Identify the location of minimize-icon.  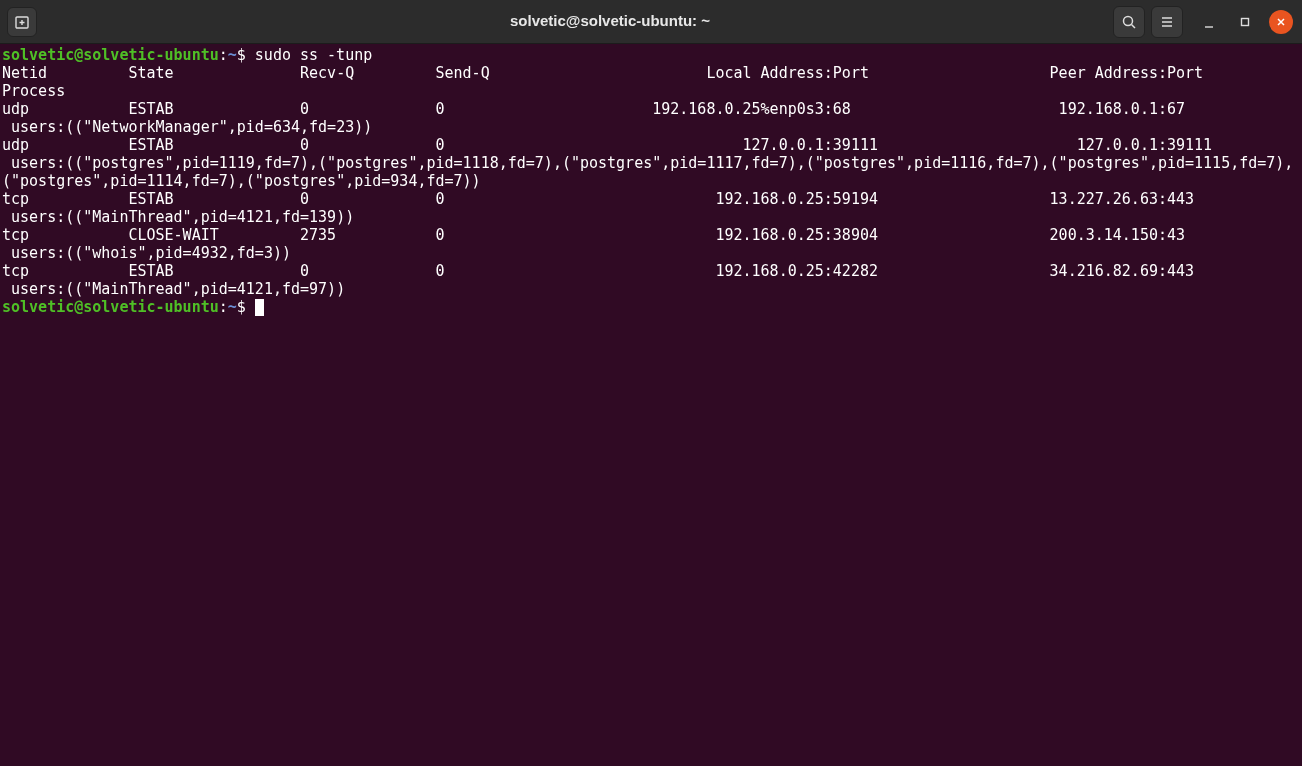
(1209, 26).